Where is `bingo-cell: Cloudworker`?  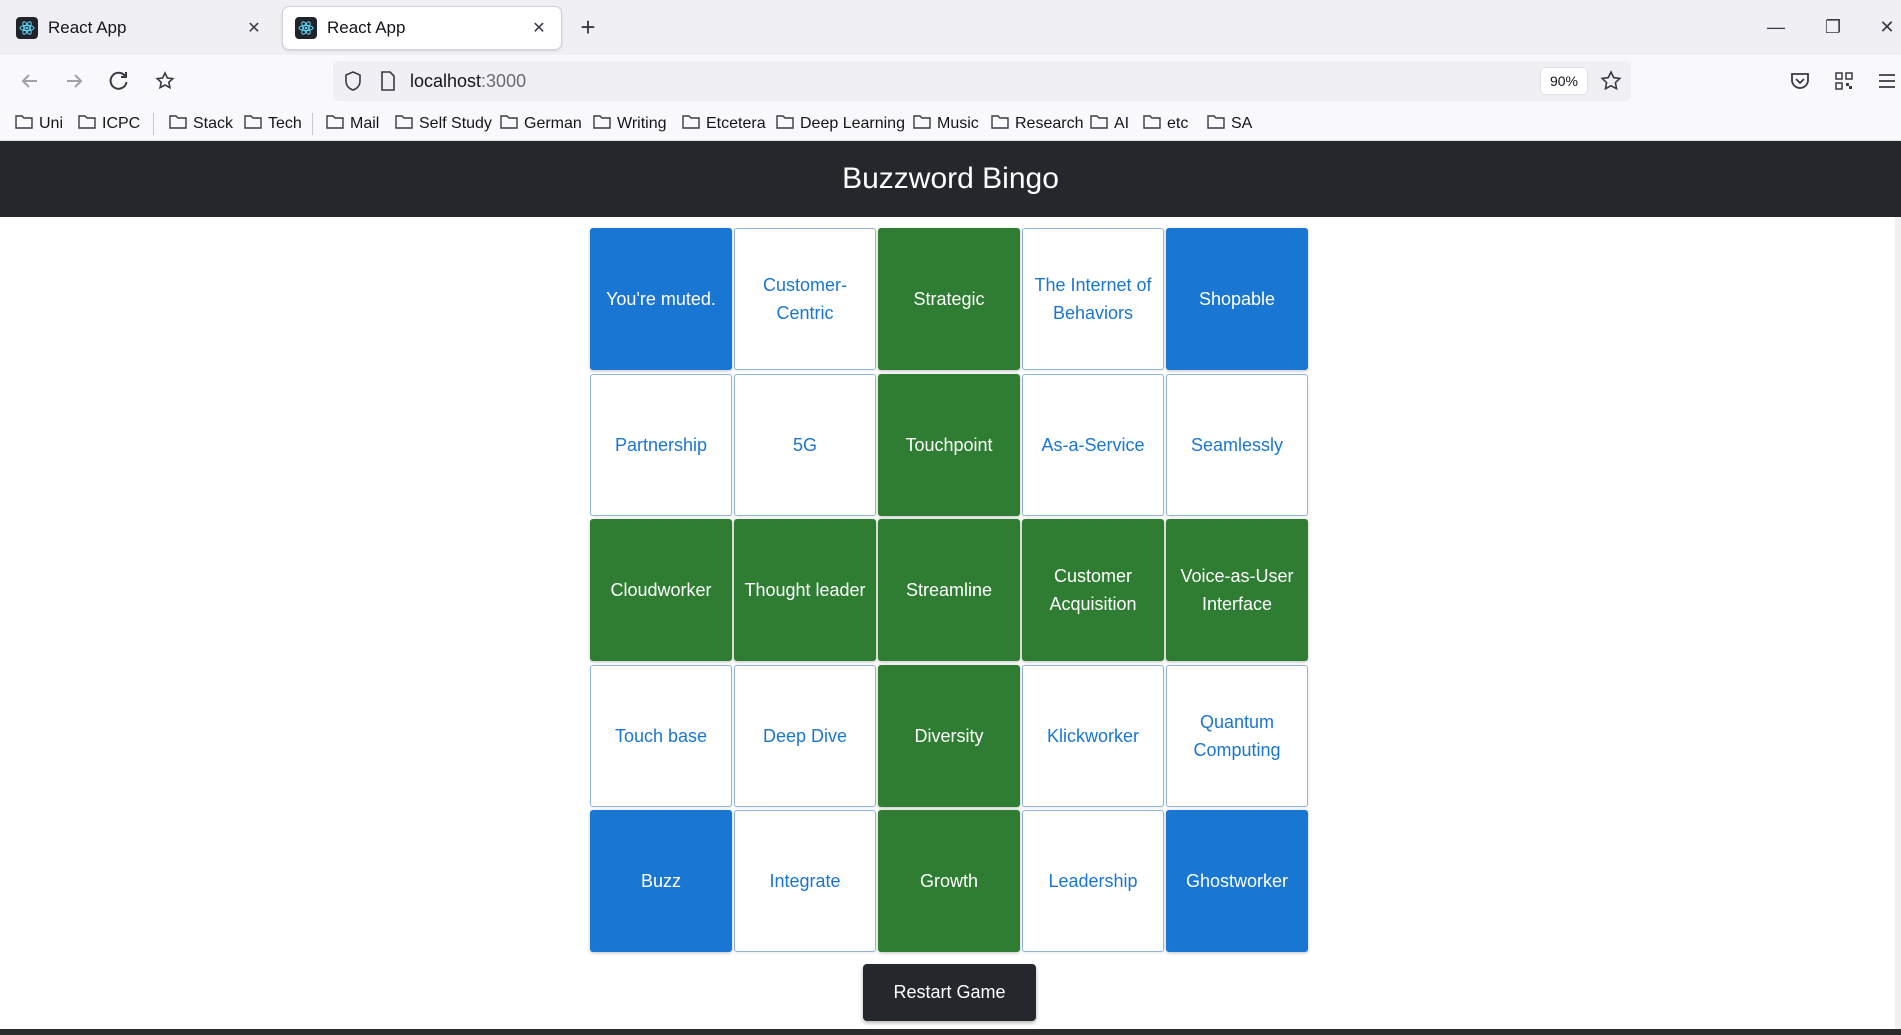 bingo-cell: Cloudworker is located at coordinates (661, 590).